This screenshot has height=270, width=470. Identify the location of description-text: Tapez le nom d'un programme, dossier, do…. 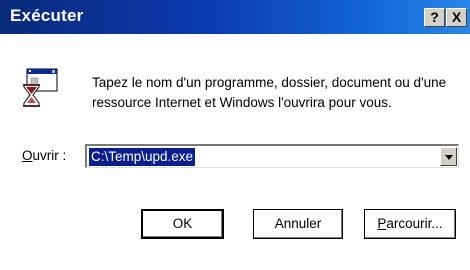
(269, 92).